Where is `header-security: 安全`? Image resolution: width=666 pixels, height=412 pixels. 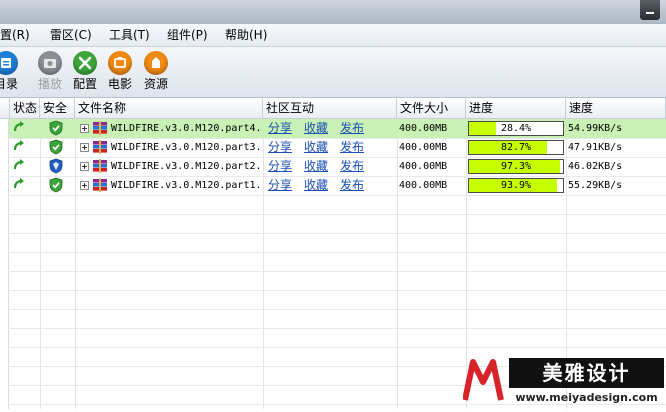 header-security: 安全 is located at coordinates (57, 108).